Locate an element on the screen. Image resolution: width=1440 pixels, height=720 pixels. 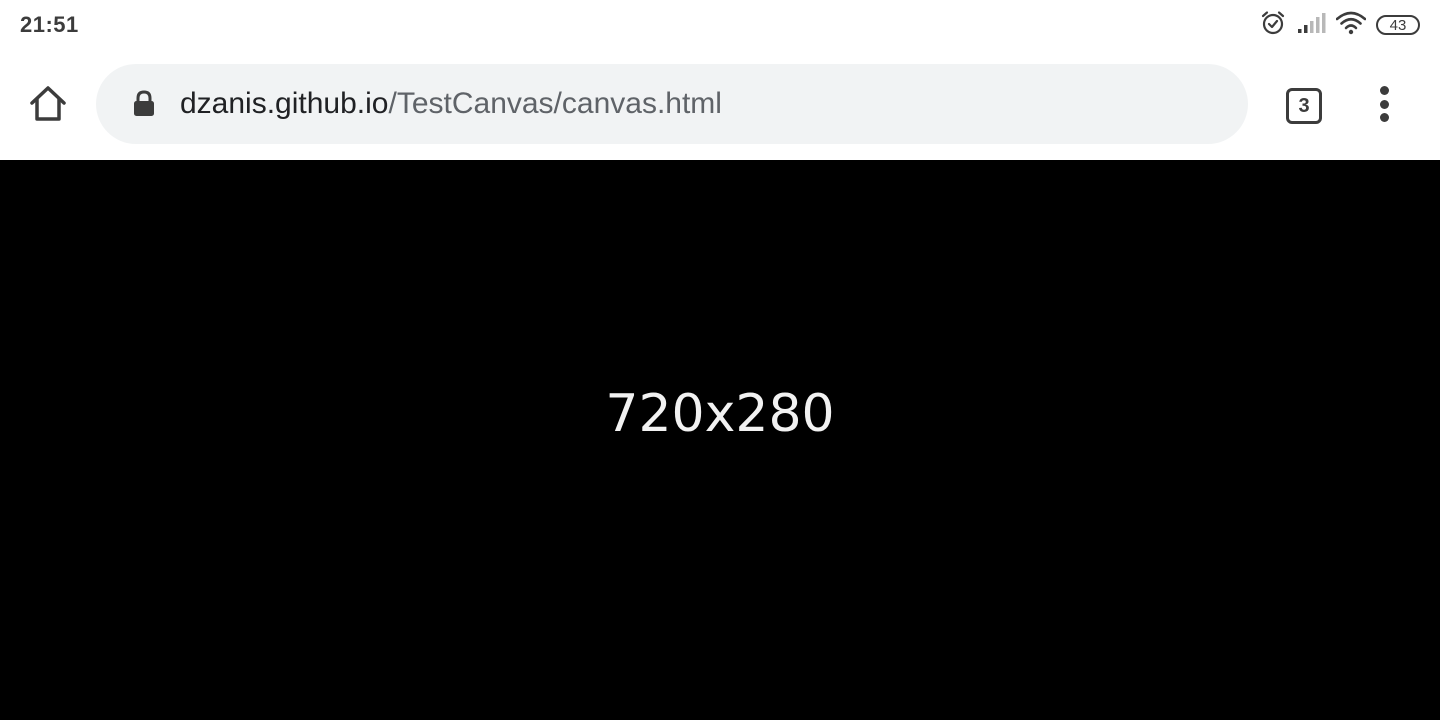
more-vert-icon is located at coordinates (1384, 104).